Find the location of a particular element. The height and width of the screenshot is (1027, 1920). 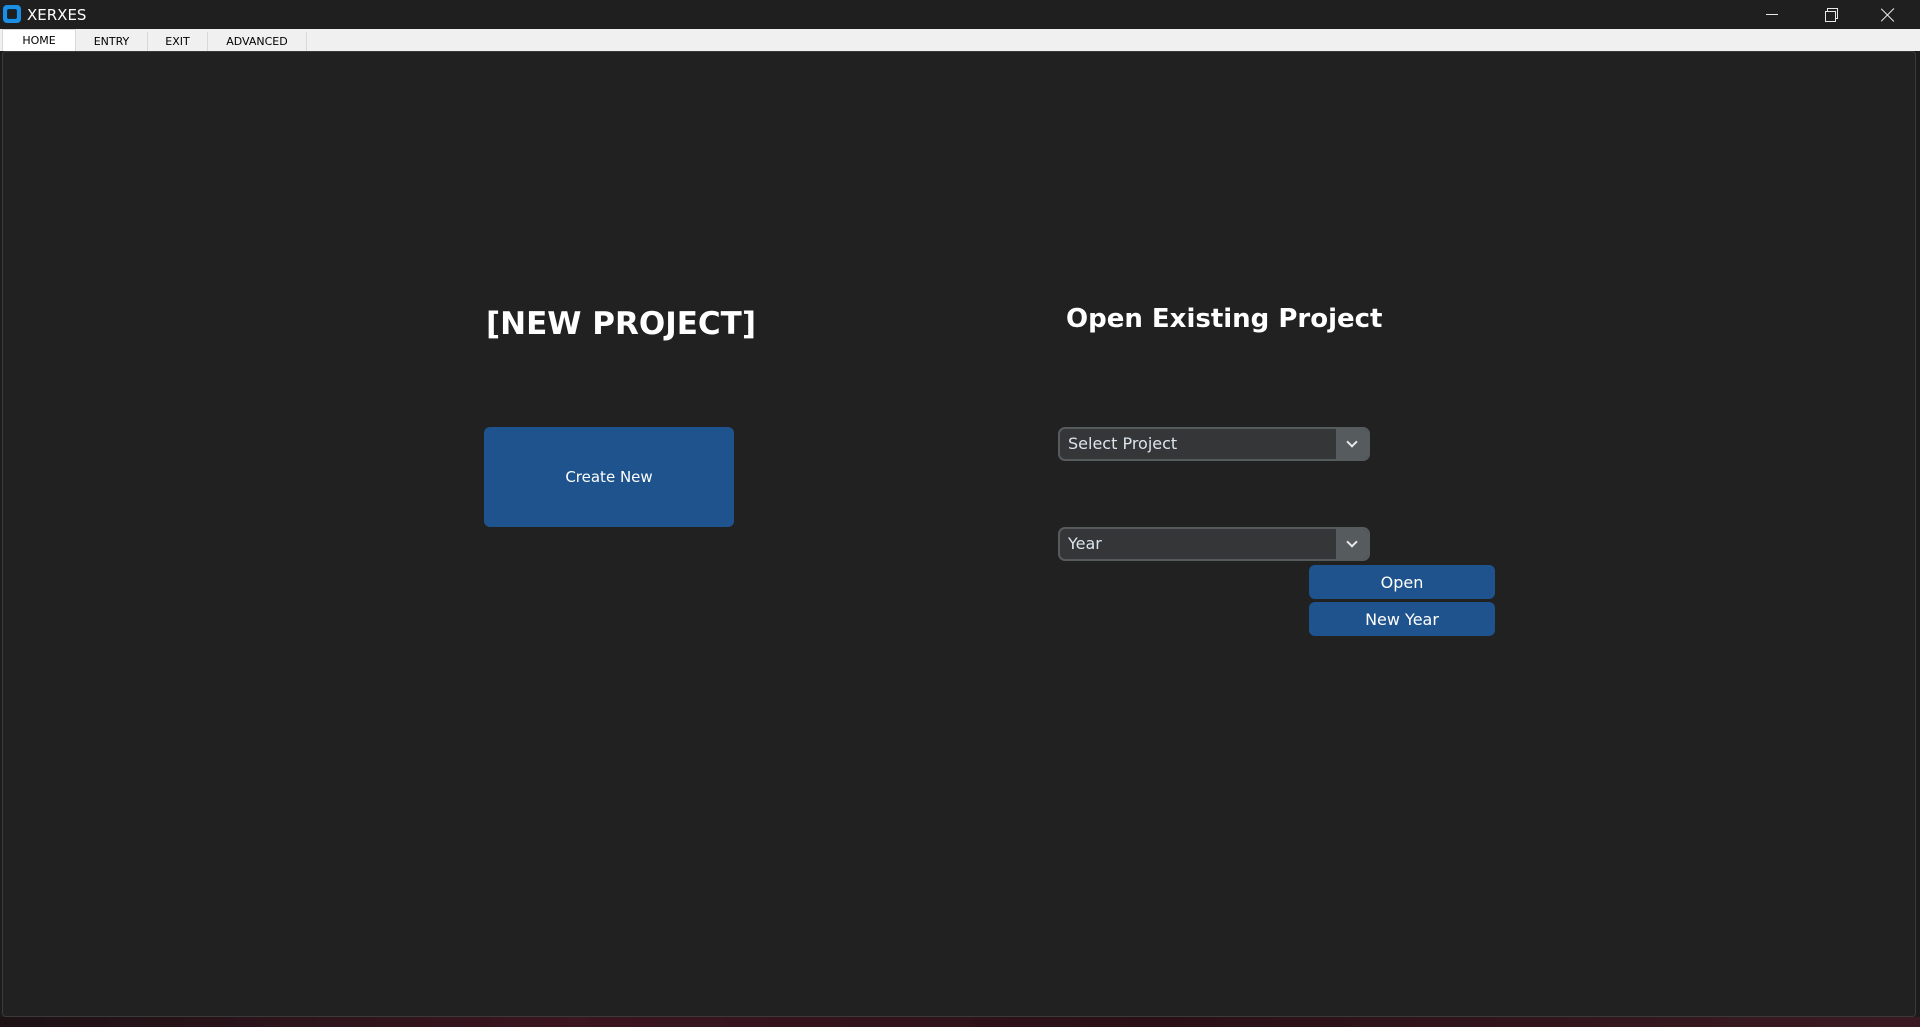

window-title: XERXES is located at coordinates (57, 15).